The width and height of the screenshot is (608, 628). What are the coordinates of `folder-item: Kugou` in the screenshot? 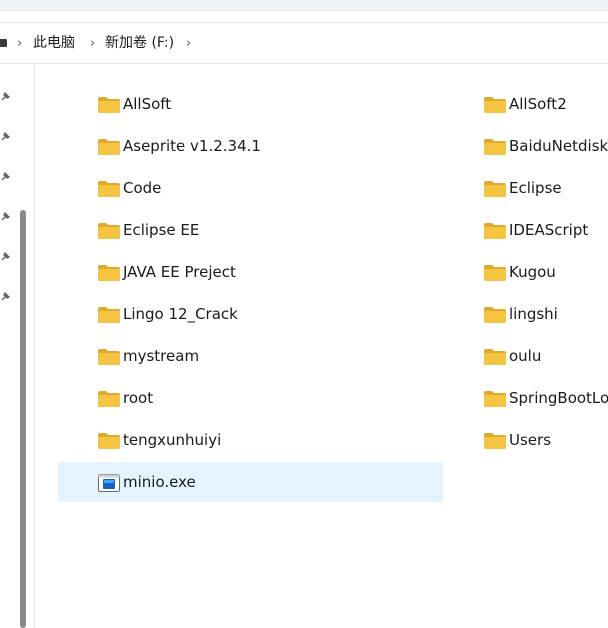 It's located at (540, 272).